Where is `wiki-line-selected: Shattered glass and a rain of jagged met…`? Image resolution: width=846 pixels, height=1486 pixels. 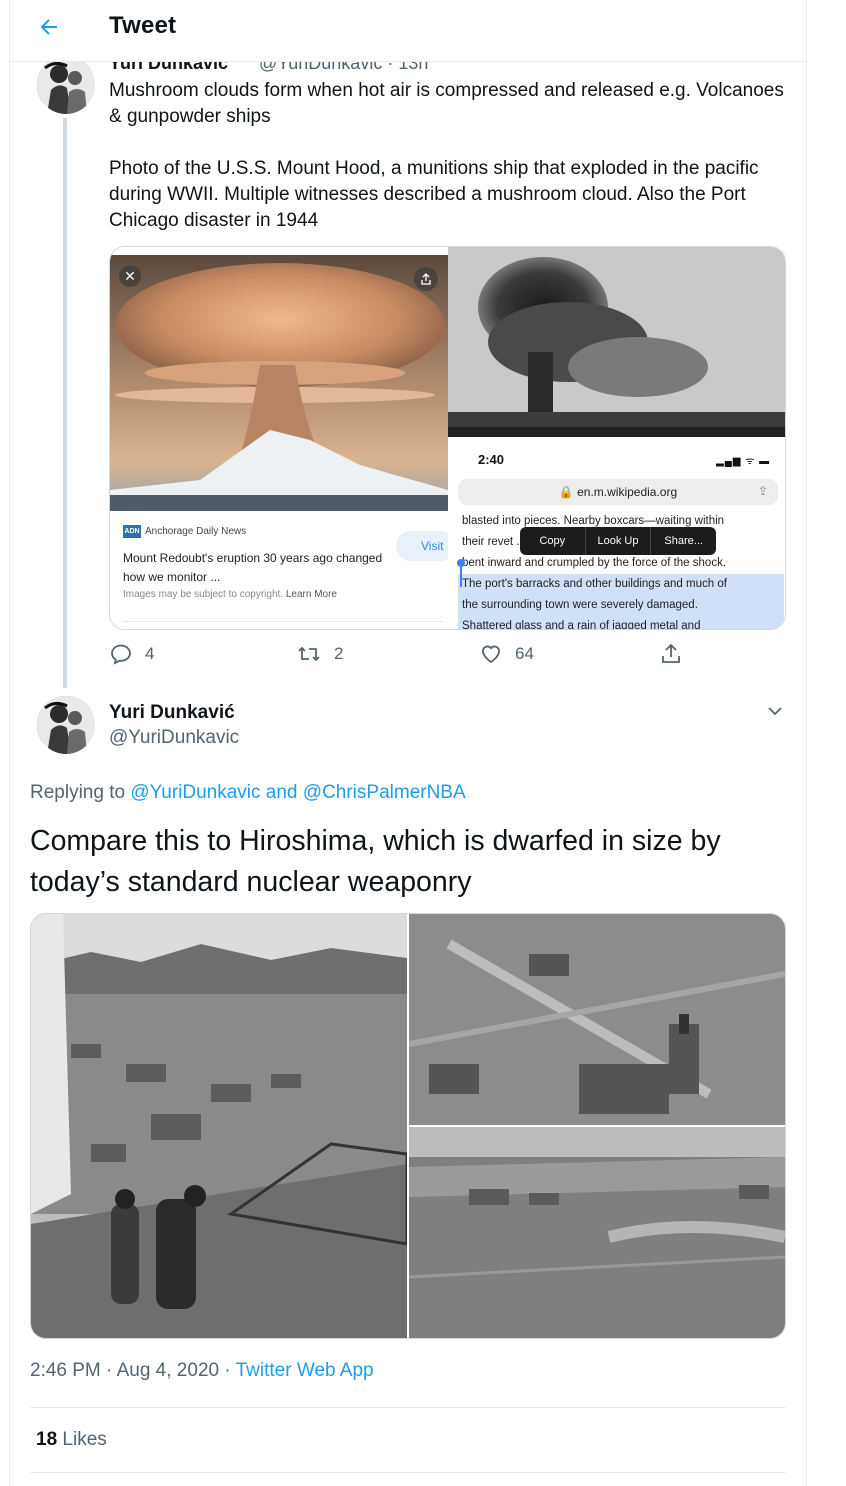 wiki-line-selected: Shattered glass and a rain of jagged met… is located at coordinates (621, 622).